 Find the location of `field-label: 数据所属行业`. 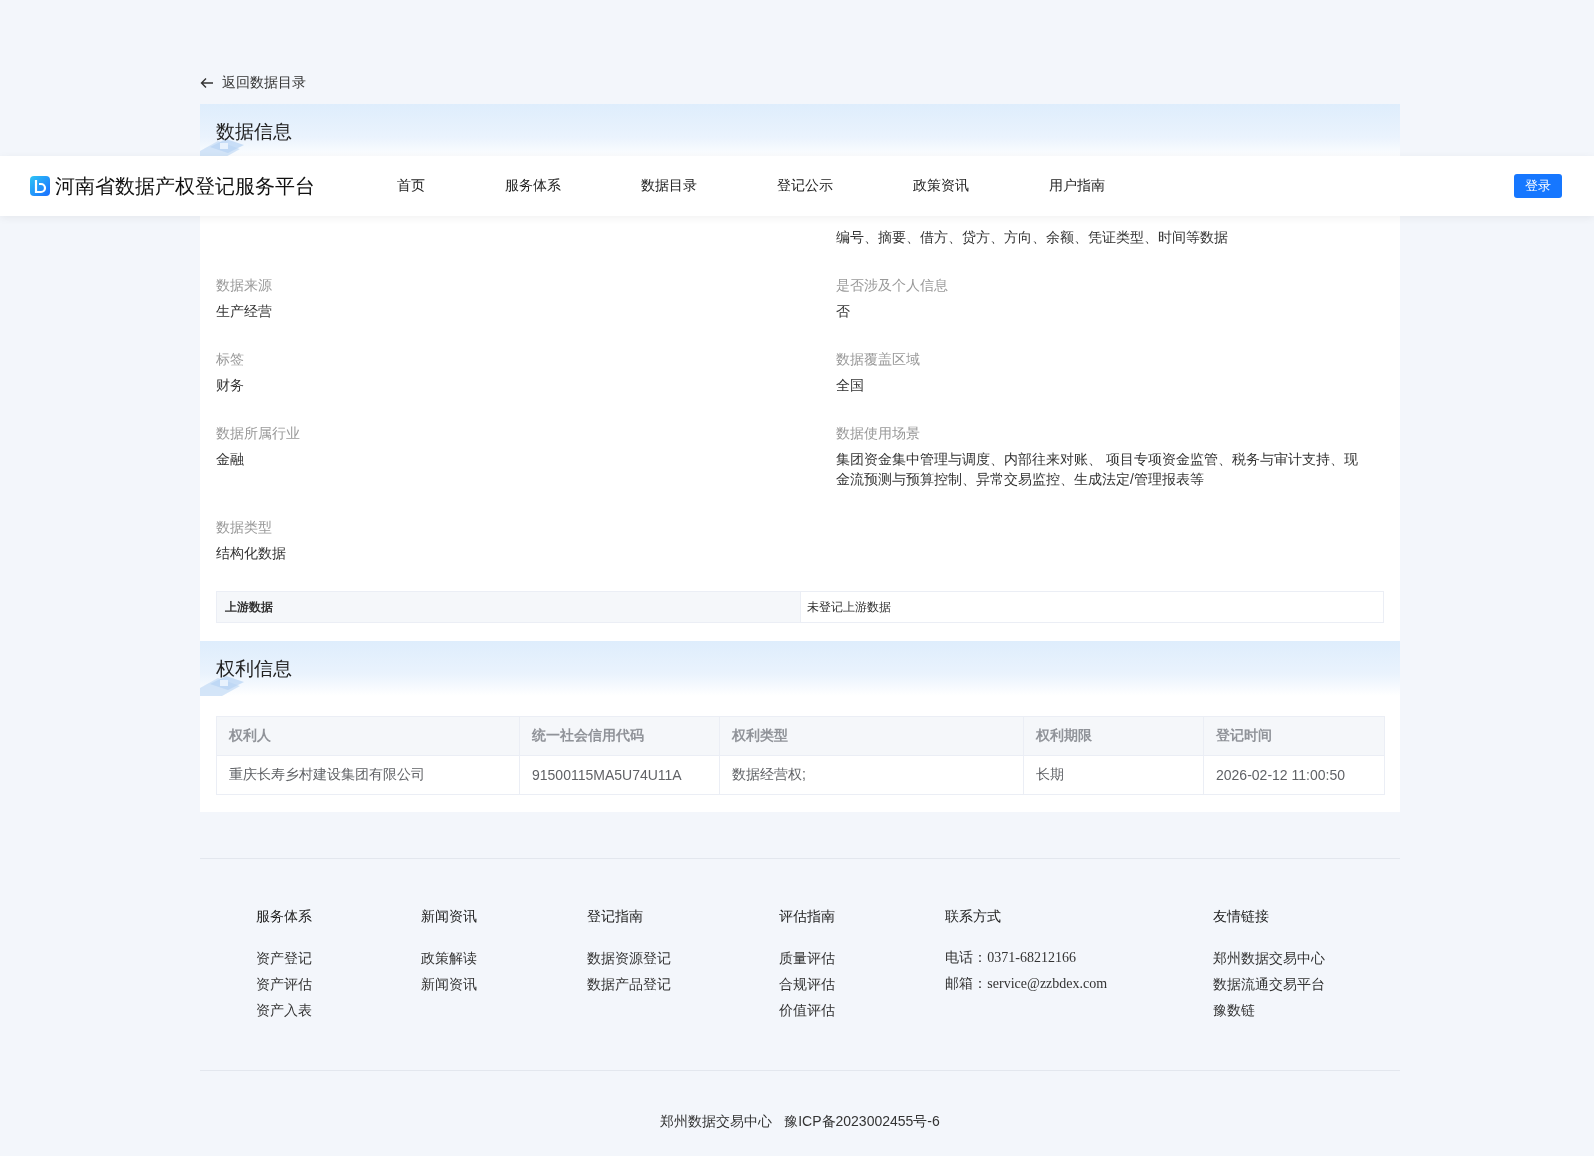

field-label: 数据所属行业 is located at coordinates (258, 433).